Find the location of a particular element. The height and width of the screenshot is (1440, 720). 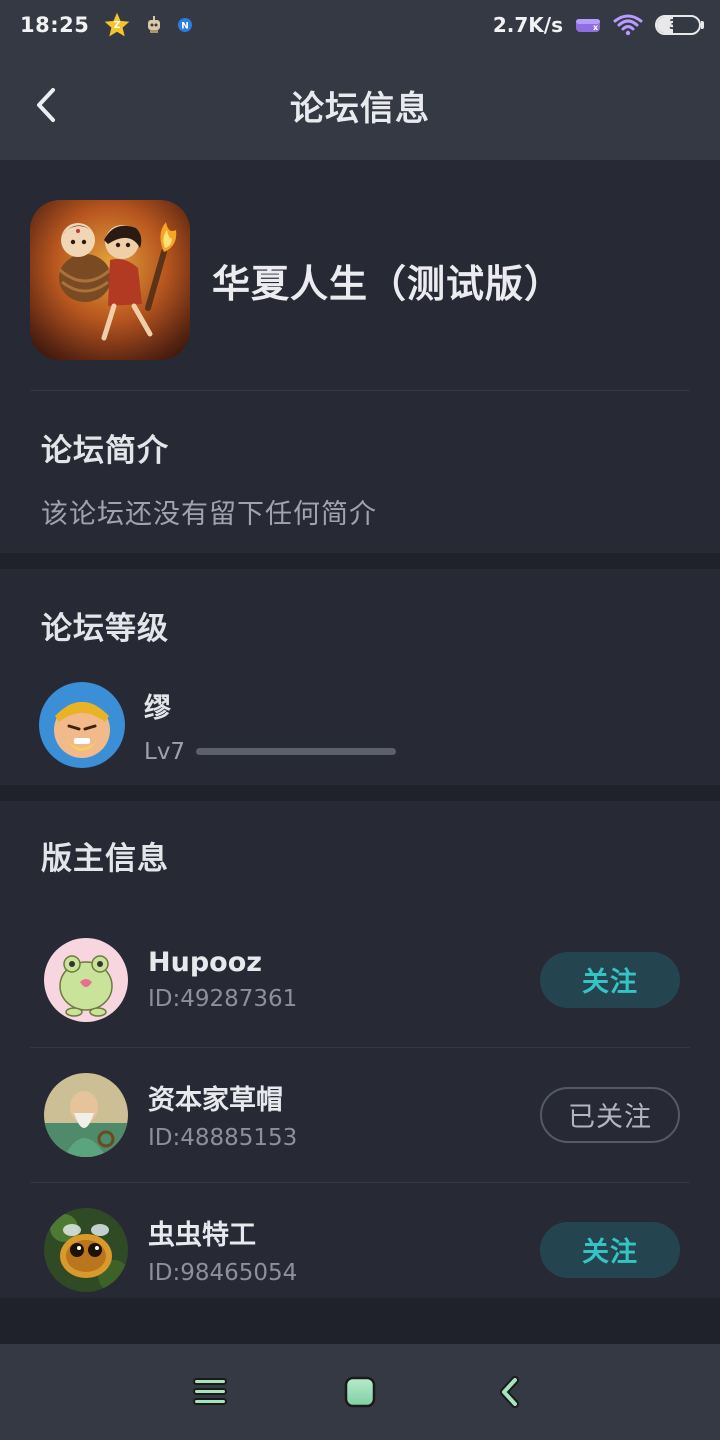

notification-icons: Z N is located at coordinates (148, 25).